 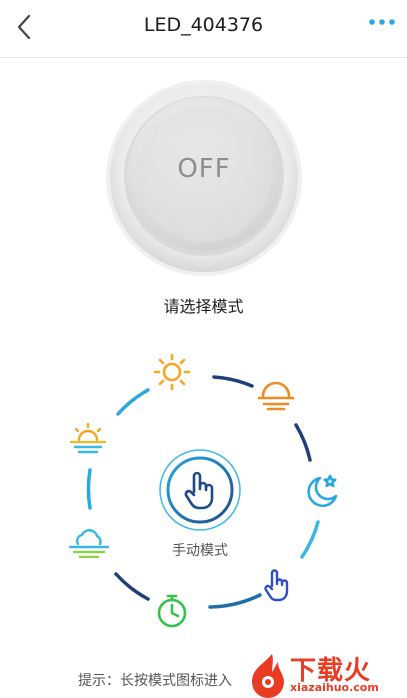 What do you see at coordinates (276, 393) in the screenshot?
I see `sunset-icon` at bounding box center [276, 393].